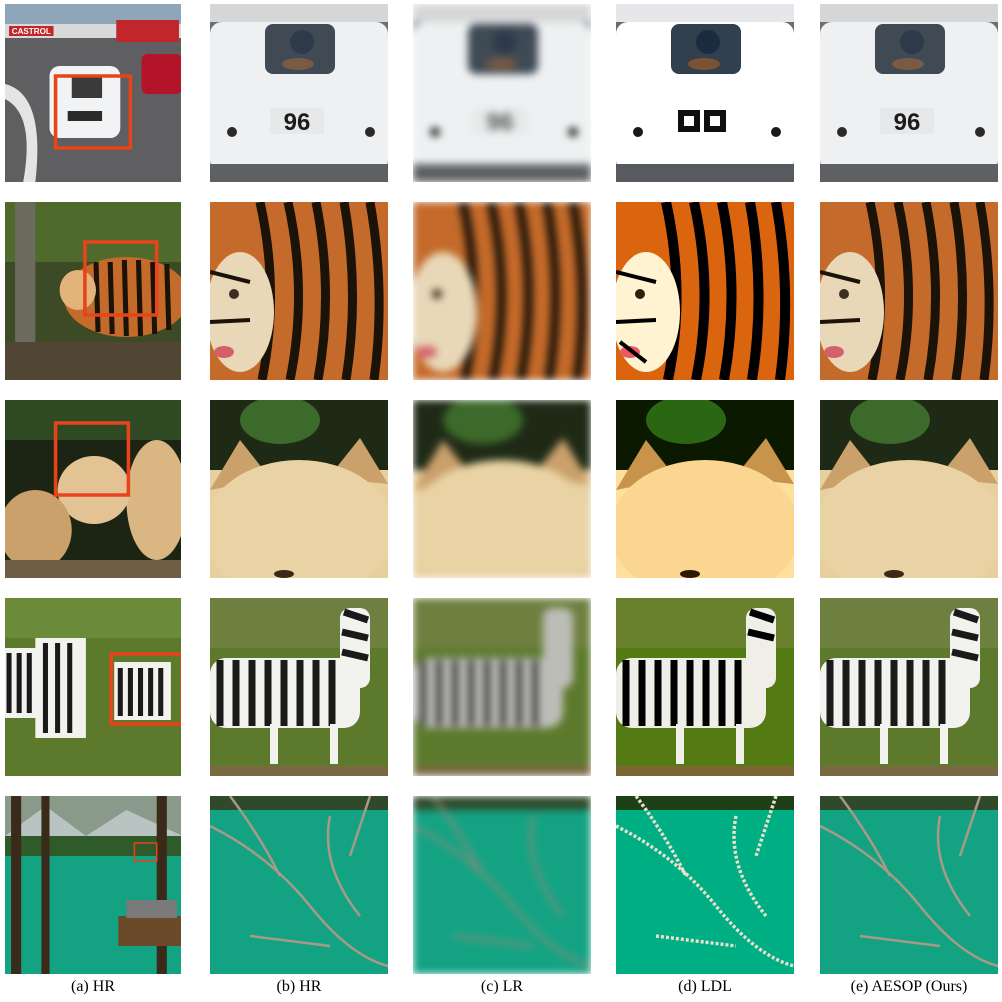  I want to click on tiger-ldl-crop, so click(705, 291).